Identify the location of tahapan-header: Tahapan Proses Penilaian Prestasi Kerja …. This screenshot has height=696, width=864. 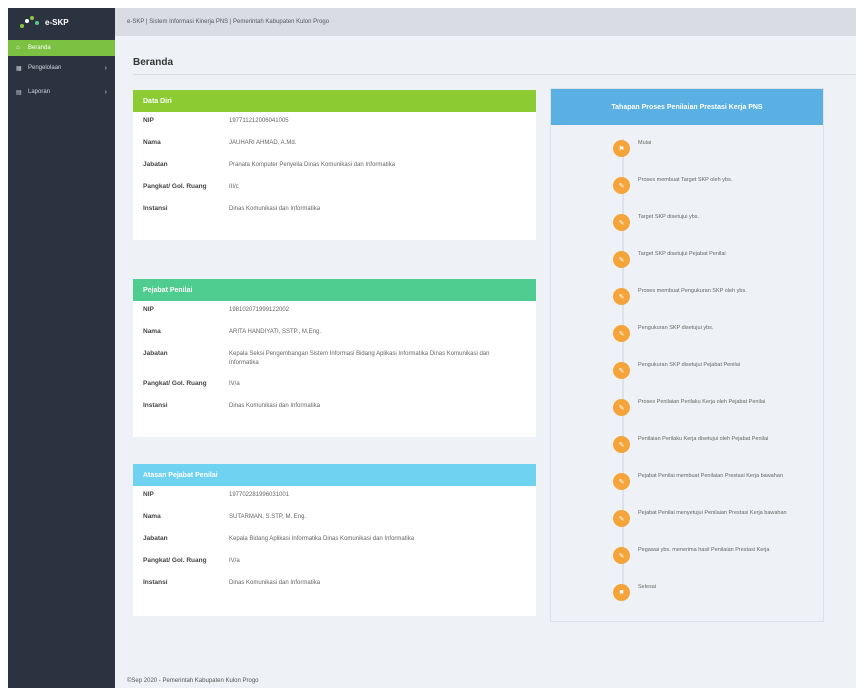
(687, 107).